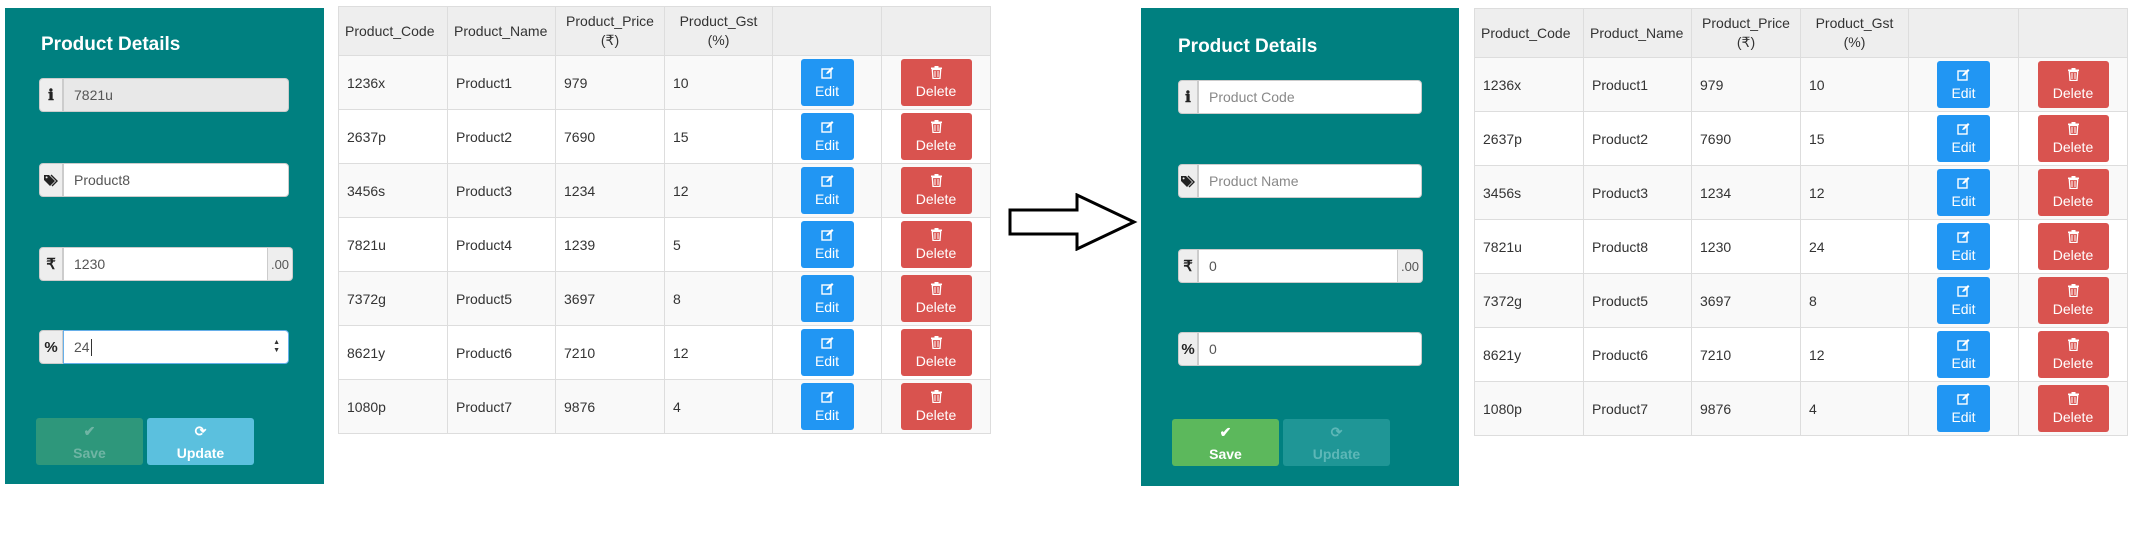 The height and width of the screenshot is (546, 2142). I want to click on table-row: 7821u Product4 1239 5 Edit Delete, so click(664, 244).